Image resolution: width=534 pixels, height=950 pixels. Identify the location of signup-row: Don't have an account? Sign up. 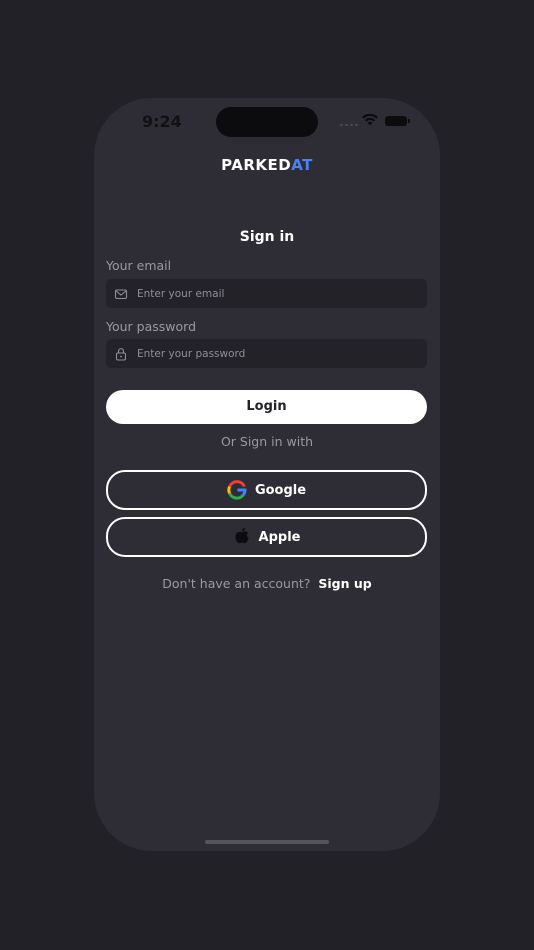
(267, 583).